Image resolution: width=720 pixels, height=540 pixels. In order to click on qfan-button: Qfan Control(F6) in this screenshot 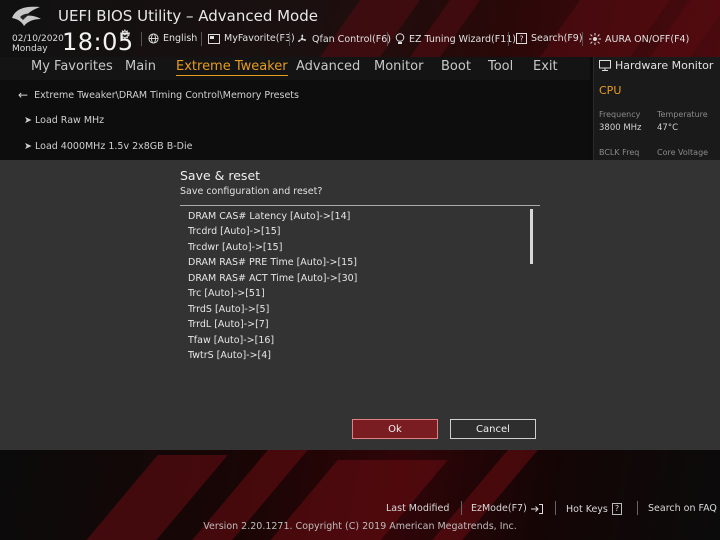, I will do `click(343, 39)`.